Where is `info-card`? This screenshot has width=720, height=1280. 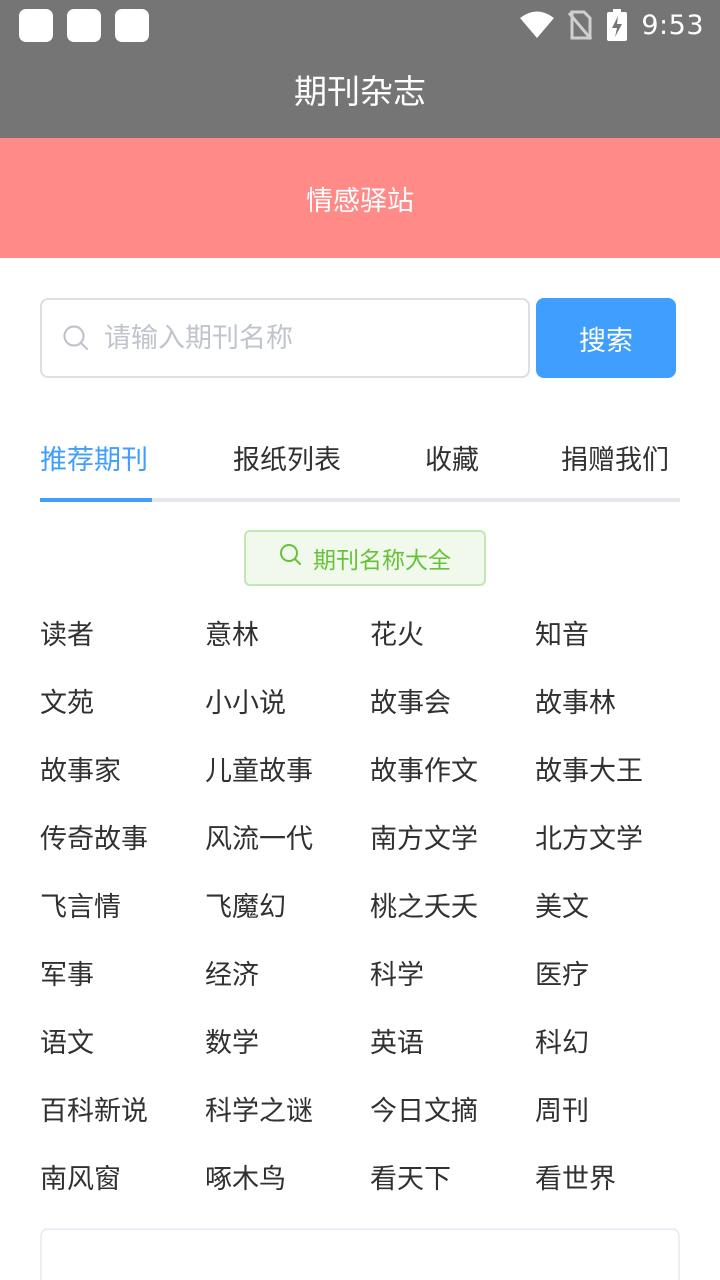
info-card is located at coordinates (360, 1254).